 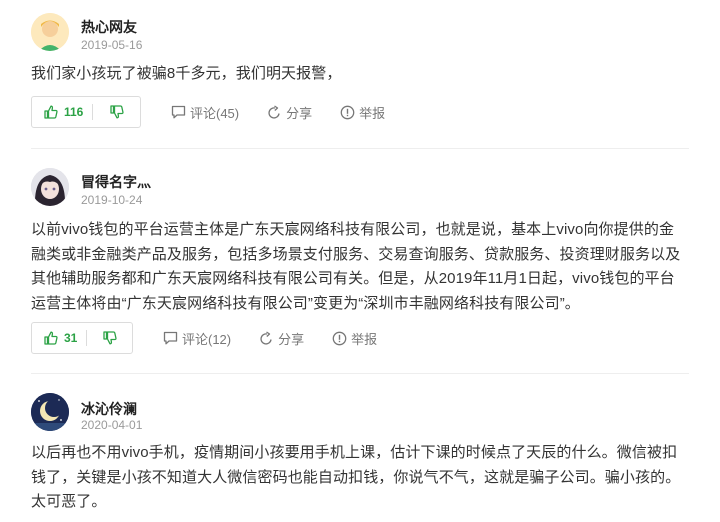 I want to click on like-count: 31, so click(x=71, y=338).